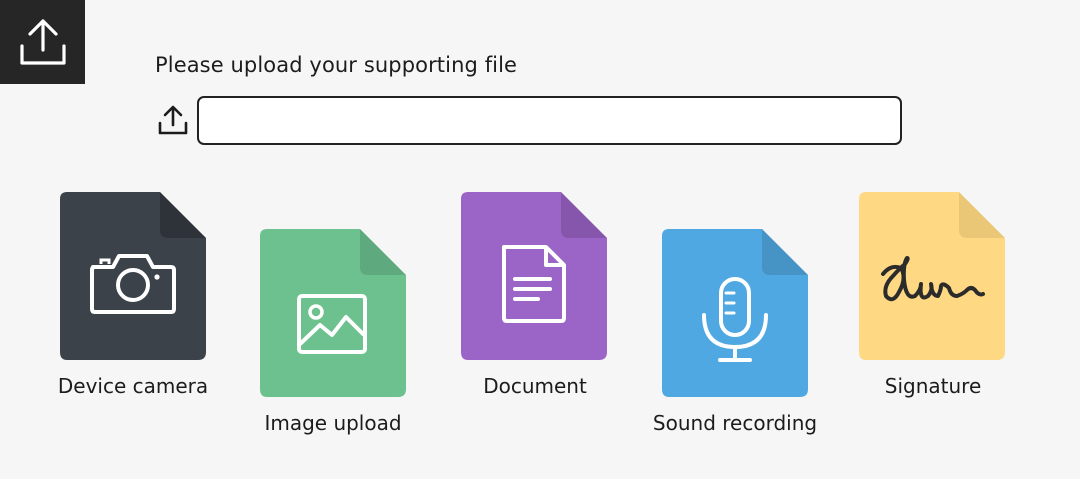 This screenshot has width=1080, height=479. I want to click on image-upload-tile, so click(333, 313).